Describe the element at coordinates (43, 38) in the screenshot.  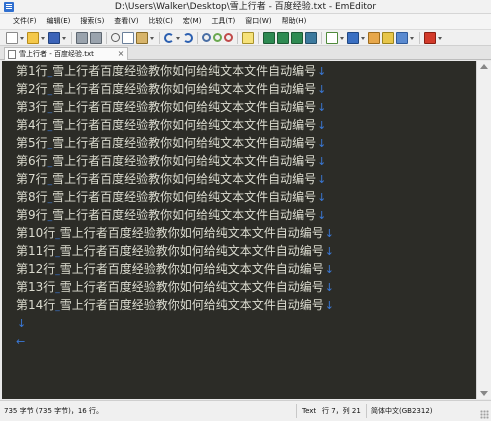
I see `open-file-dropdown` at that location.